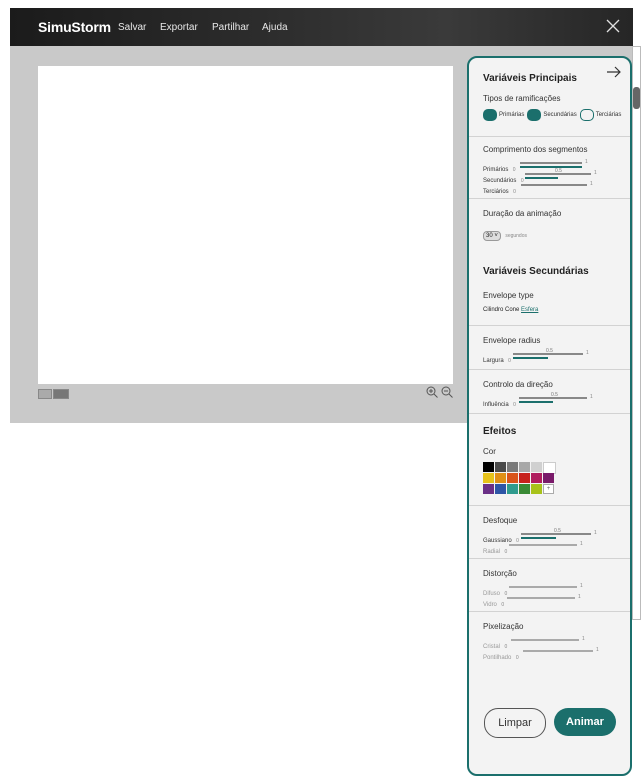 The image size is (643, 776). Describe the element at coordinates (275, 27) in the screenshot. I see `menu-help: Ajuda` at that location.